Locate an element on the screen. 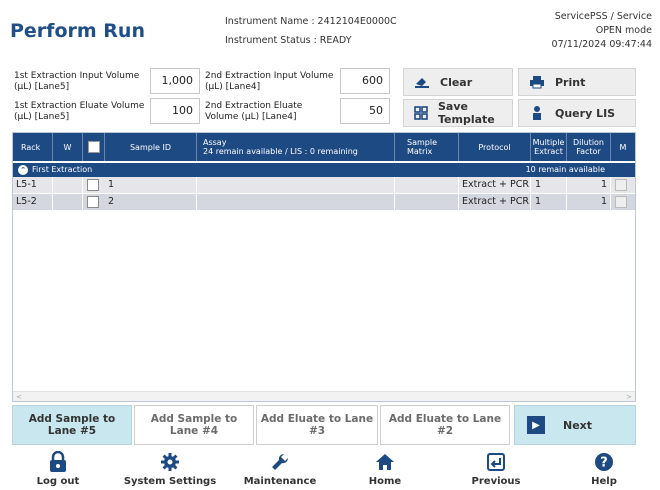 The image size is (660, 490). table-row: L5-1 1 Extract + PCR 1 1 is located at coordinates (324, 185).